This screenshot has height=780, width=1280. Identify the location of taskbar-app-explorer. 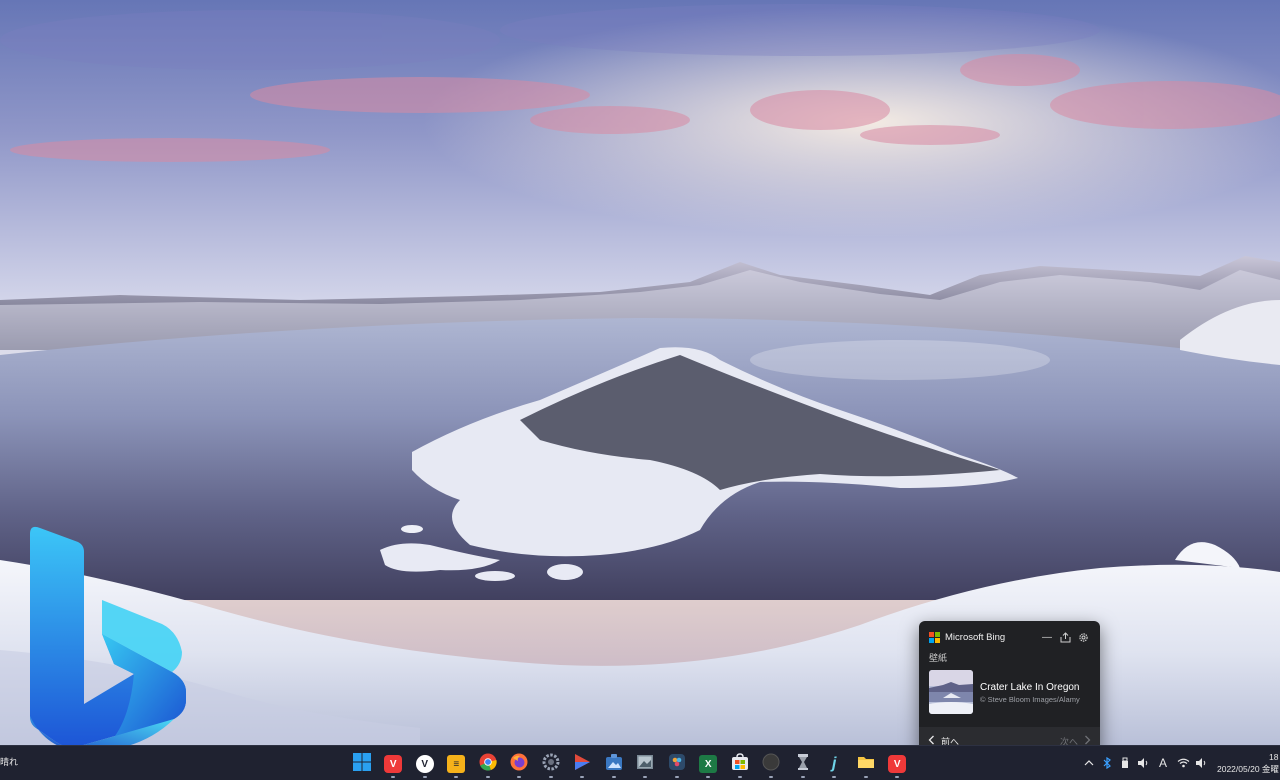
(866, 764).